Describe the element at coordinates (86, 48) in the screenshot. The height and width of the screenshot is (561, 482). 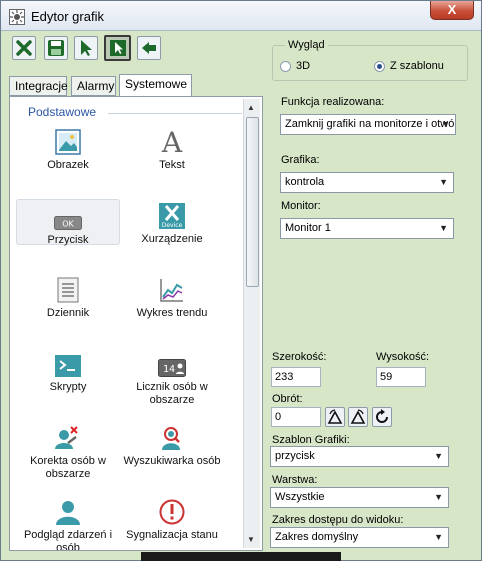
I see `pointer-button` at that location.